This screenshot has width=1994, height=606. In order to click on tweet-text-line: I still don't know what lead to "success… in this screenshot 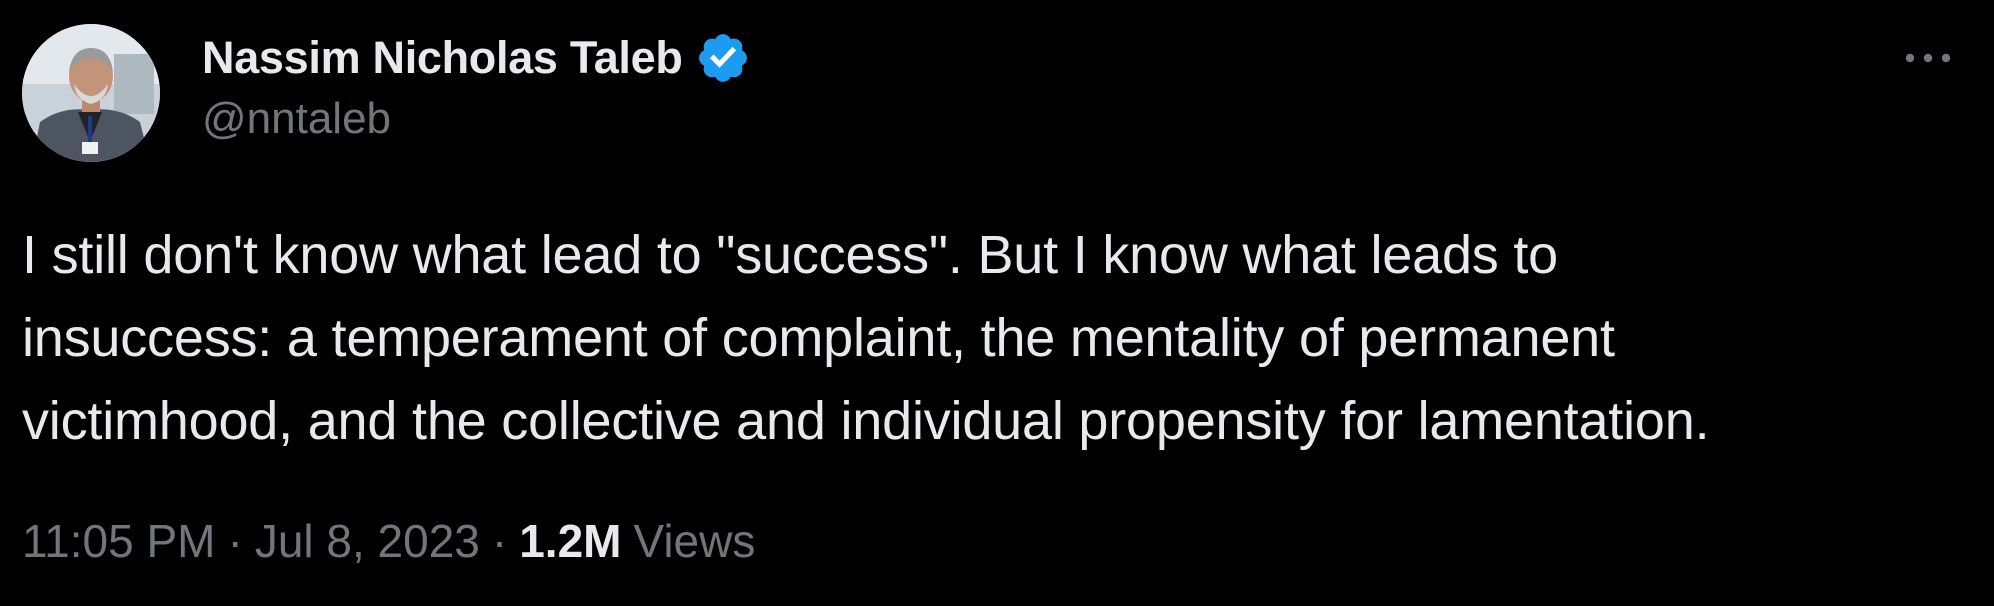, I will do `click(790, 255)`.